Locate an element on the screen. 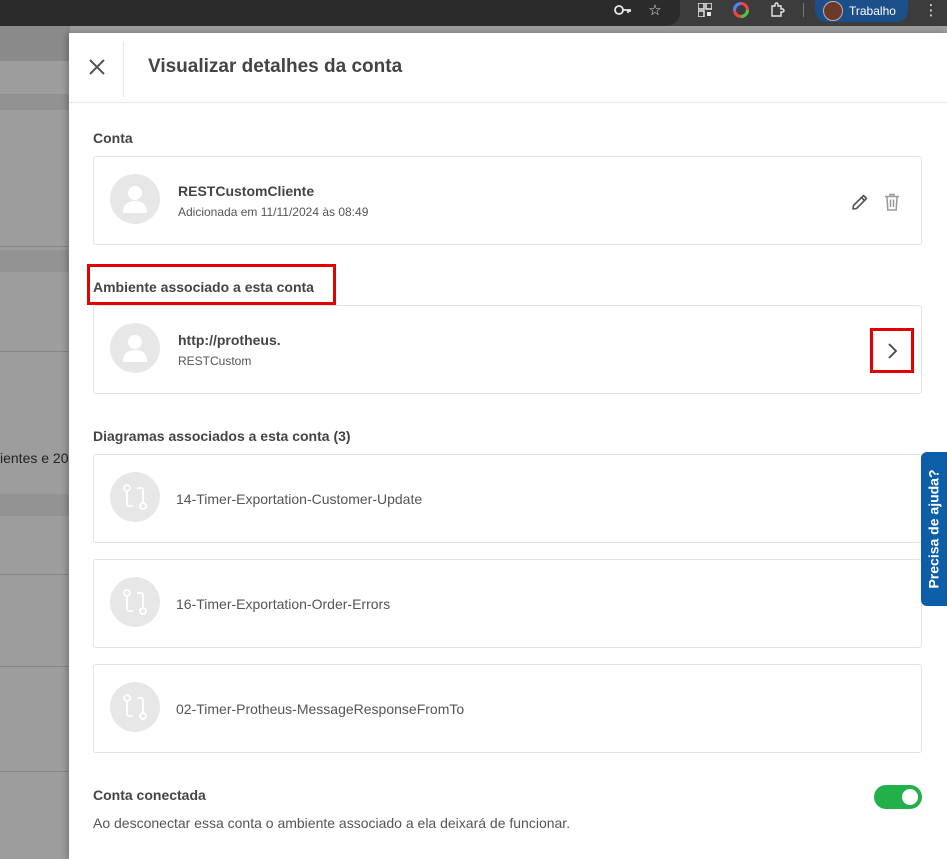  profile-label: Trabalho is located at coordinates (872, 11).